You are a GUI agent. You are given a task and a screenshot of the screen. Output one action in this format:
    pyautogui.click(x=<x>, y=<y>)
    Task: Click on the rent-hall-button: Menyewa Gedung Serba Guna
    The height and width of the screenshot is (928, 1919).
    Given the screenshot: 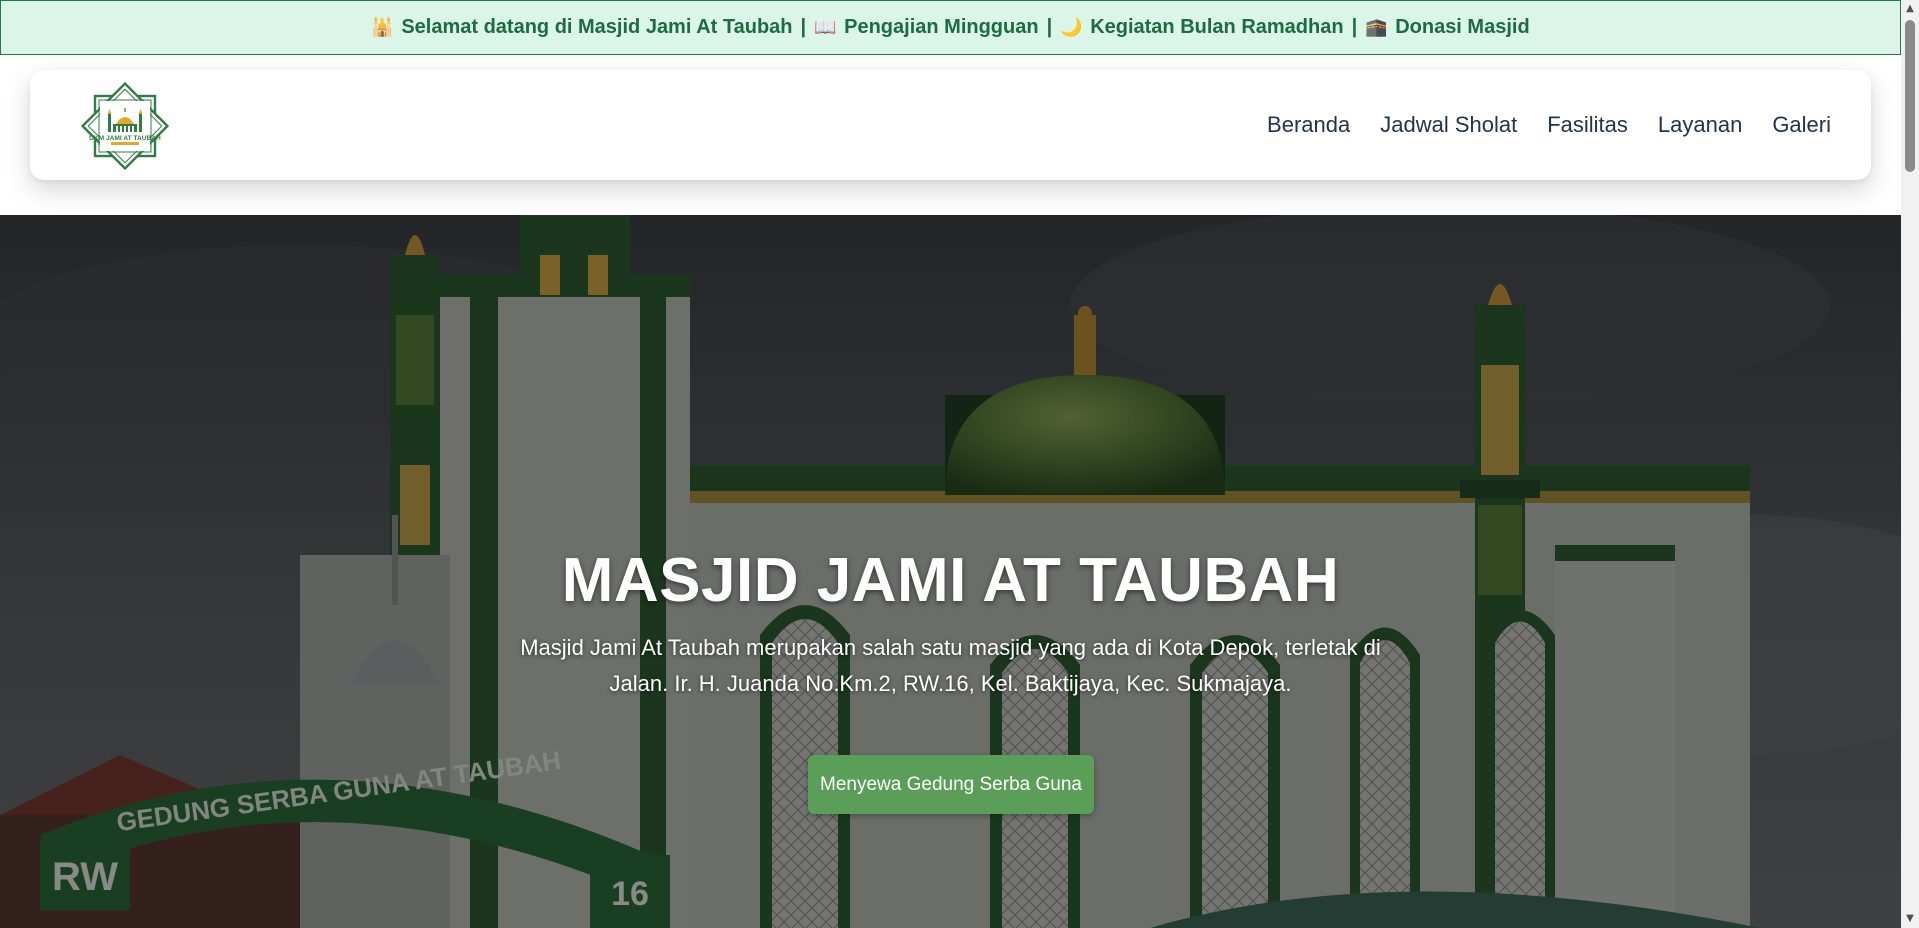 What is the action you would take?
    pyautogui.click(x=951, y=784)
    